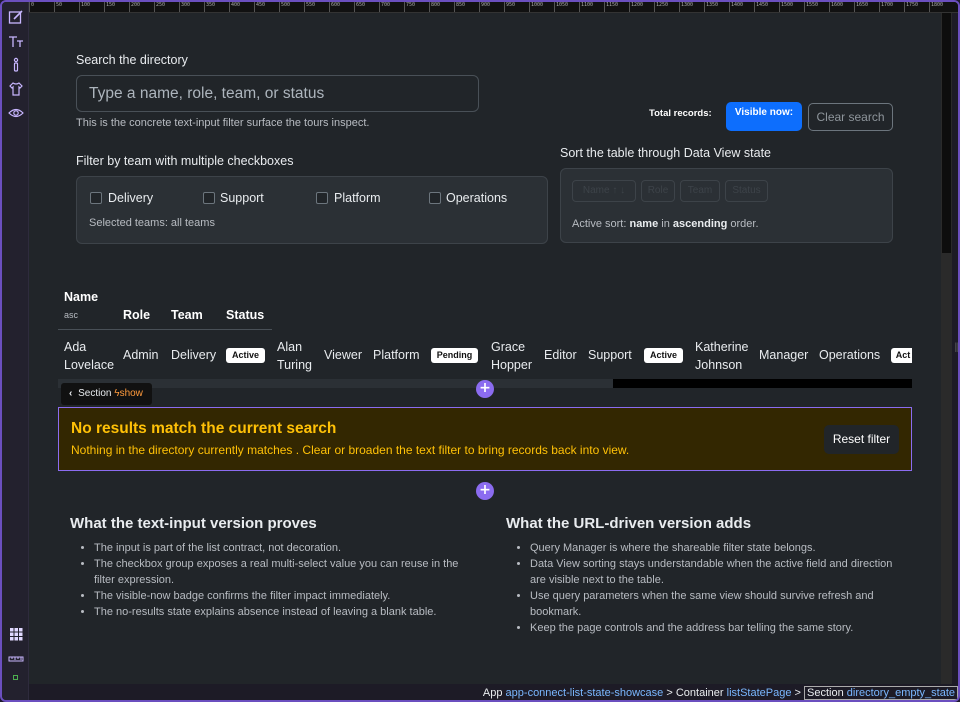 The width and height of the screenshot is (960, 702). Describe the element at coordinates (96, 198) in the screenshot. I see `checkbox-delivery` at that location.